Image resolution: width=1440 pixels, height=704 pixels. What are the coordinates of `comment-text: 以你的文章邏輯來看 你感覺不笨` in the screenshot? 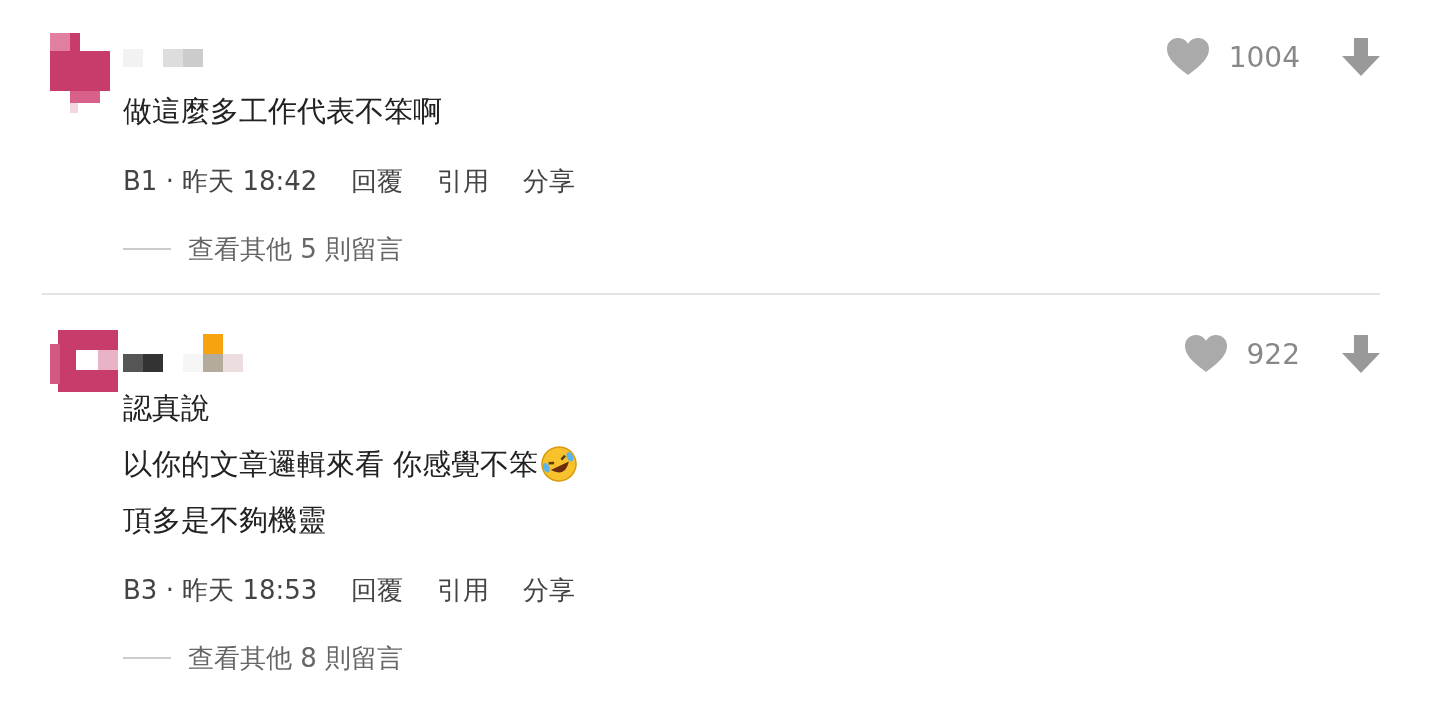 It's located at (331, 464).